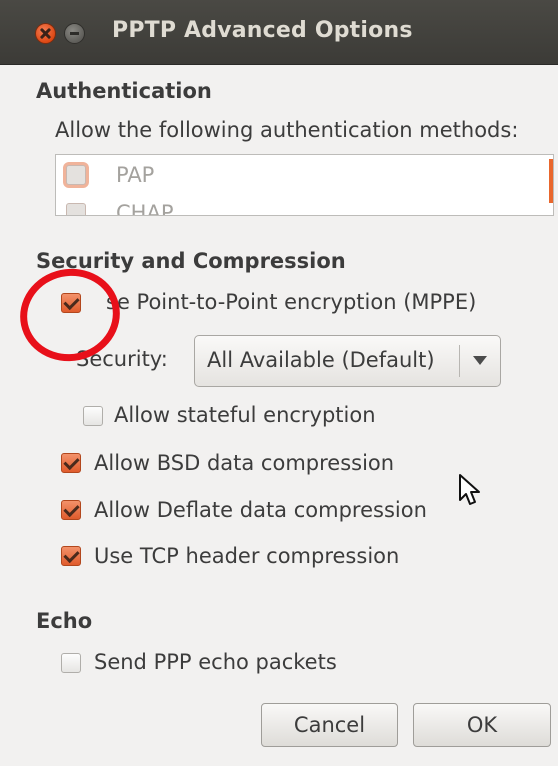 The width and height of the screenshot is (558, 766). What do you see at coordinates (329, 725) in the screenshot?
I see `cancel-button: Cancel` at bounding box center [329, 725].